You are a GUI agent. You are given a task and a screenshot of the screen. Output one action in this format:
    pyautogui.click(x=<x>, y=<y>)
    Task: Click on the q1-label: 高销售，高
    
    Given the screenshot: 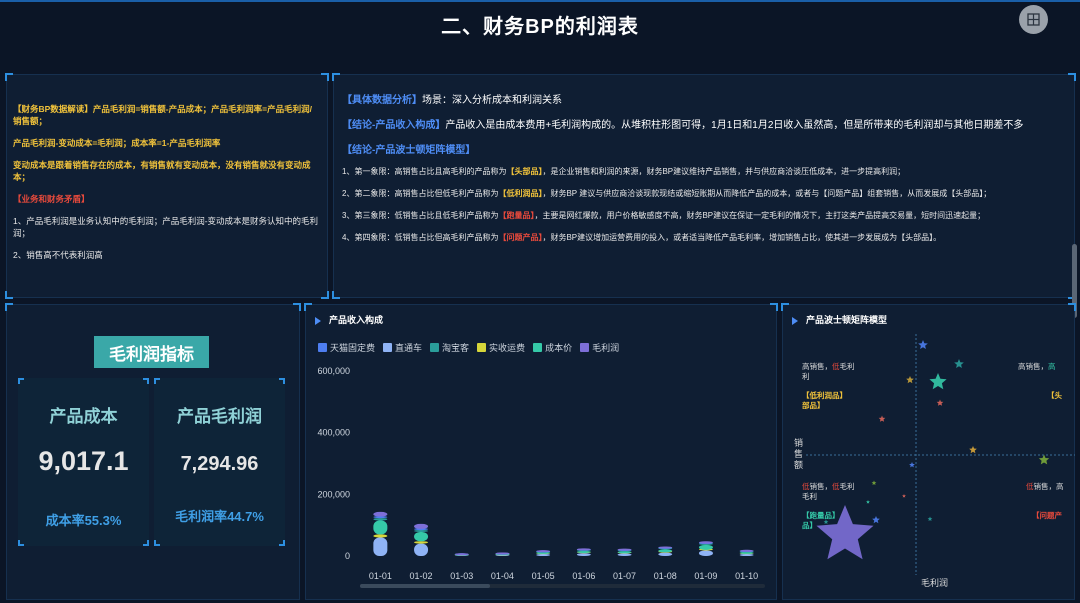 What is the action you would take?
    pyautogui.click(x=1037, y=366)
    